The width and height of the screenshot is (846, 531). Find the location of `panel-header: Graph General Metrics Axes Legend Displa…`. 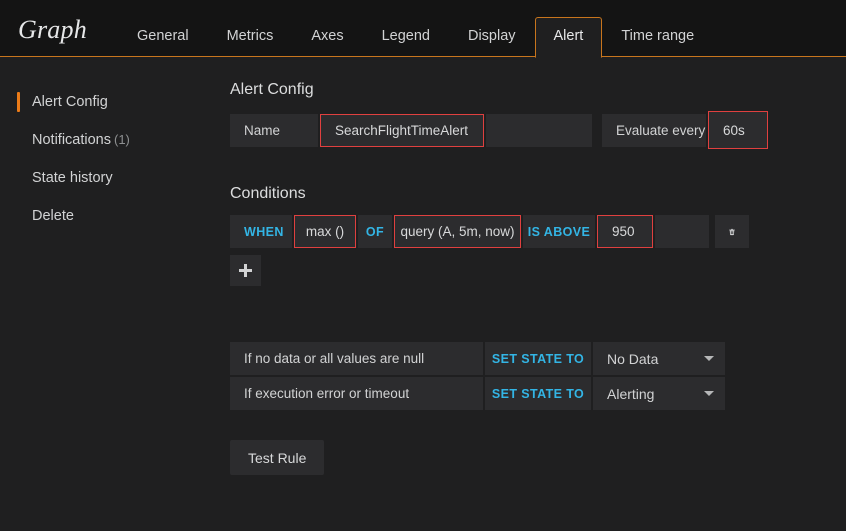

panel-header: Graph General Metrics Axes Legend Displa… is located at coordinates (423, 29).